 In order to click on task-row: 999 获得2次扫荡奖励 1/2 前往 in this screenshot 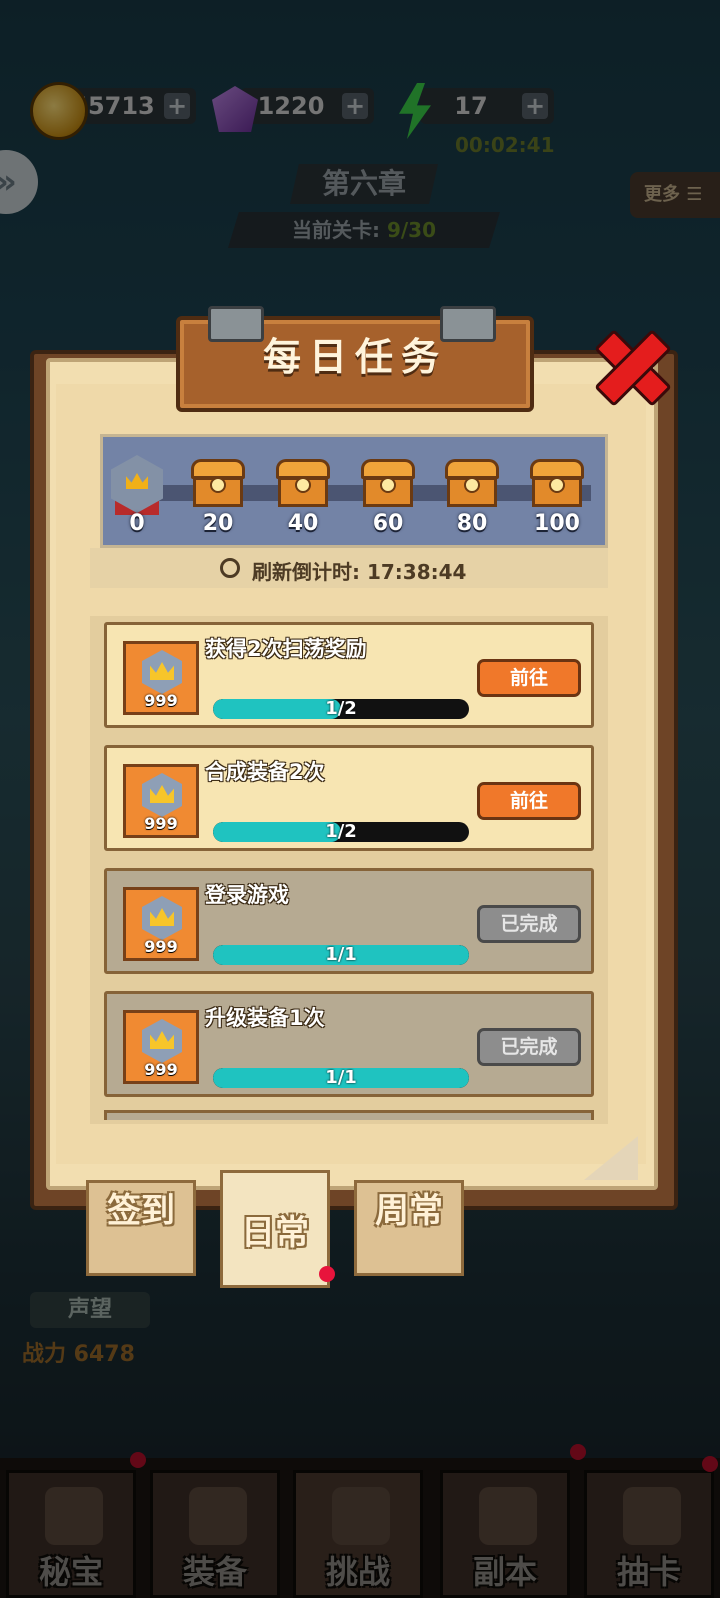, I will do `click(349, 675)`.